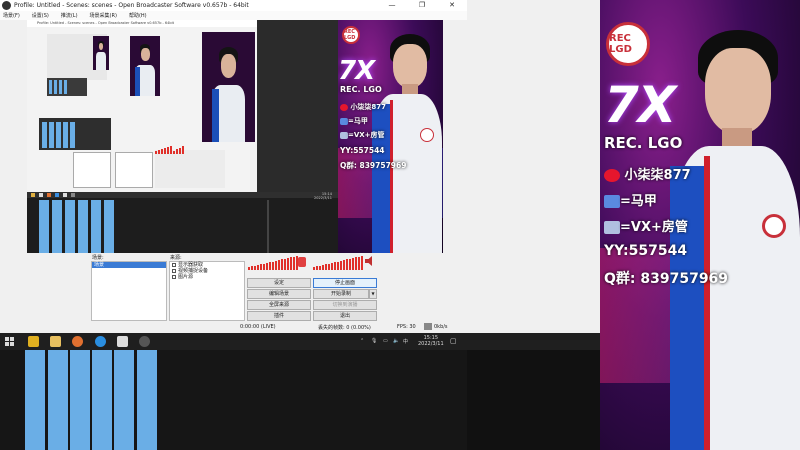 The image size is (800, 450). I want to click on windows-start-icon, so click(9, 341).